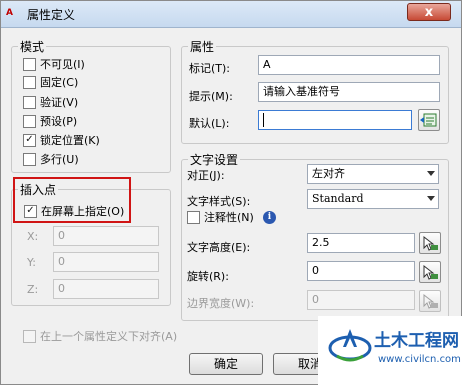 The width and height of the screenshot is (462, 385). What do you see at coordinates (59, 82) in the screenshot?
I see `constant-label: 固定(C)` at bounding box center [59, 82].